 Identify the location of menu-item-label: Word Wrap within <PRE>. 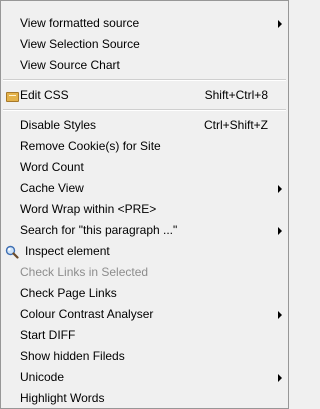
(88, 209).